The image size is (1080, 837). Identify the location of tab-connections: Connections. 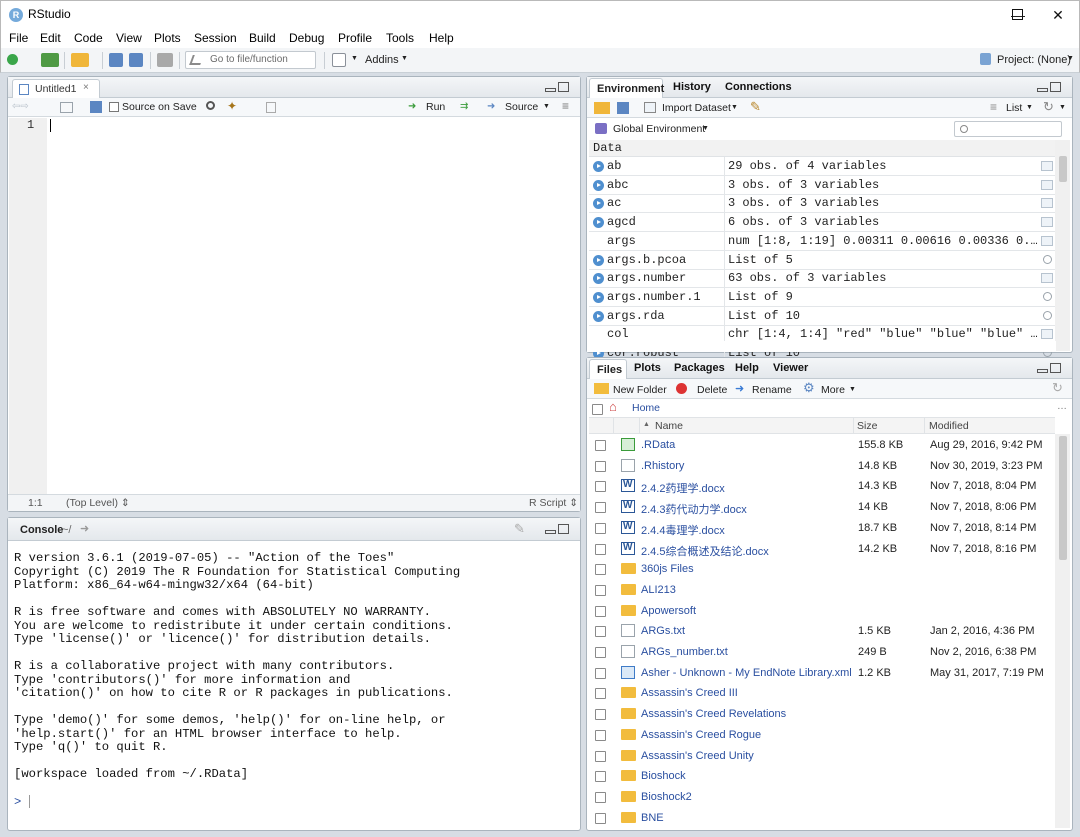
(758, 87).